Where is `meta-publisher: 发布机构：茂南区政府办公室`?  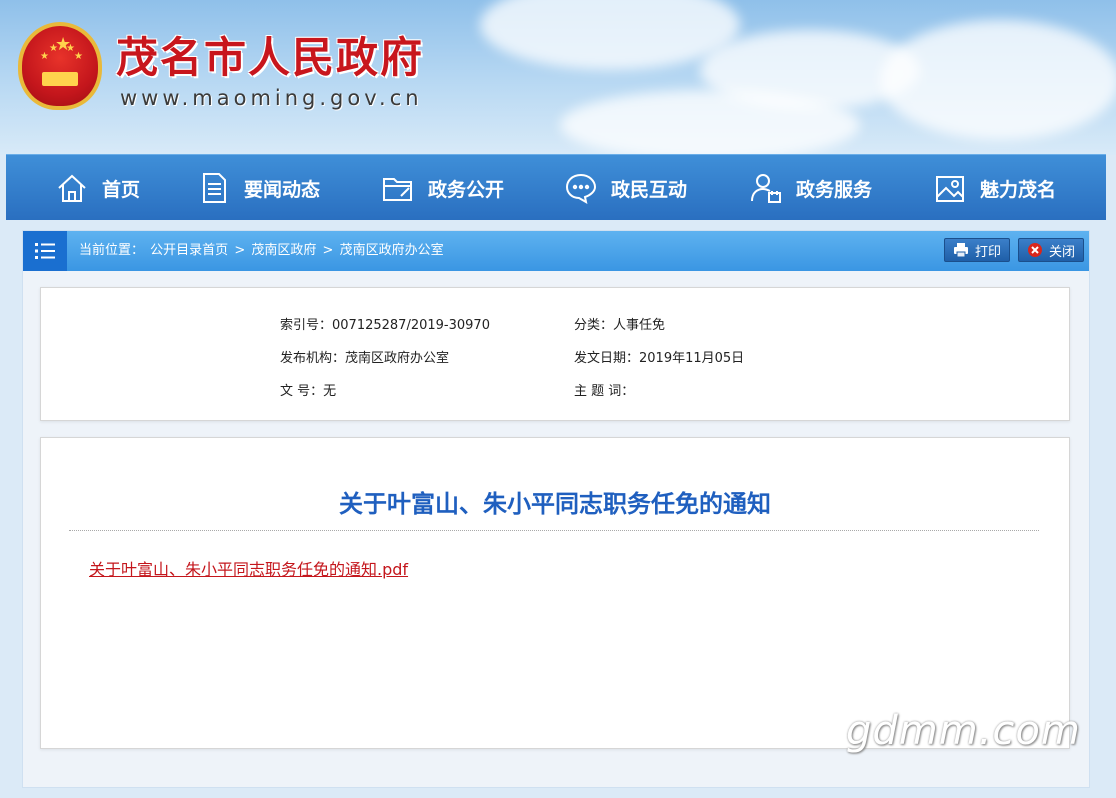 meta-publisher: 发布机构：茂南区政府办公室 is located at coordinates (364, 356).